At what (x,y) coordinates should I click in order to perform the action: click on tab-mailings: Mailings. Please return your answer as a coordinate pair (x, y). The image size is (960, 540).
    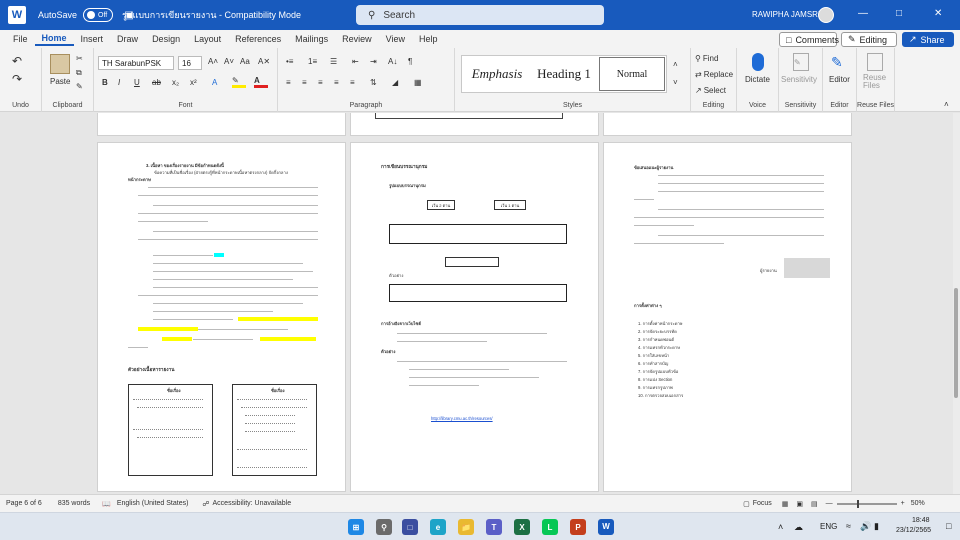
    Looking at the image, I should click on (311, 39).